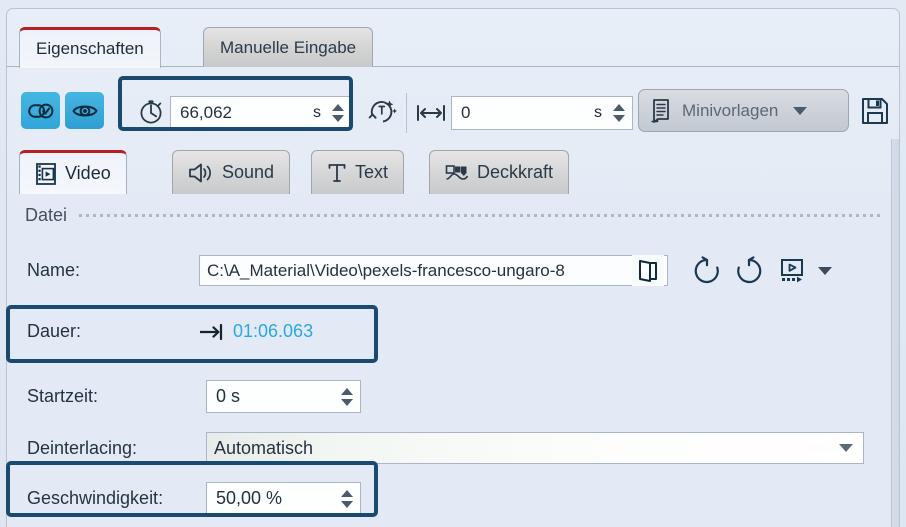 This screenshot has height=527, width=906. Describe the element at coordinates (648, 270) in the screenshot. I see `open-folder-icon` at that location.